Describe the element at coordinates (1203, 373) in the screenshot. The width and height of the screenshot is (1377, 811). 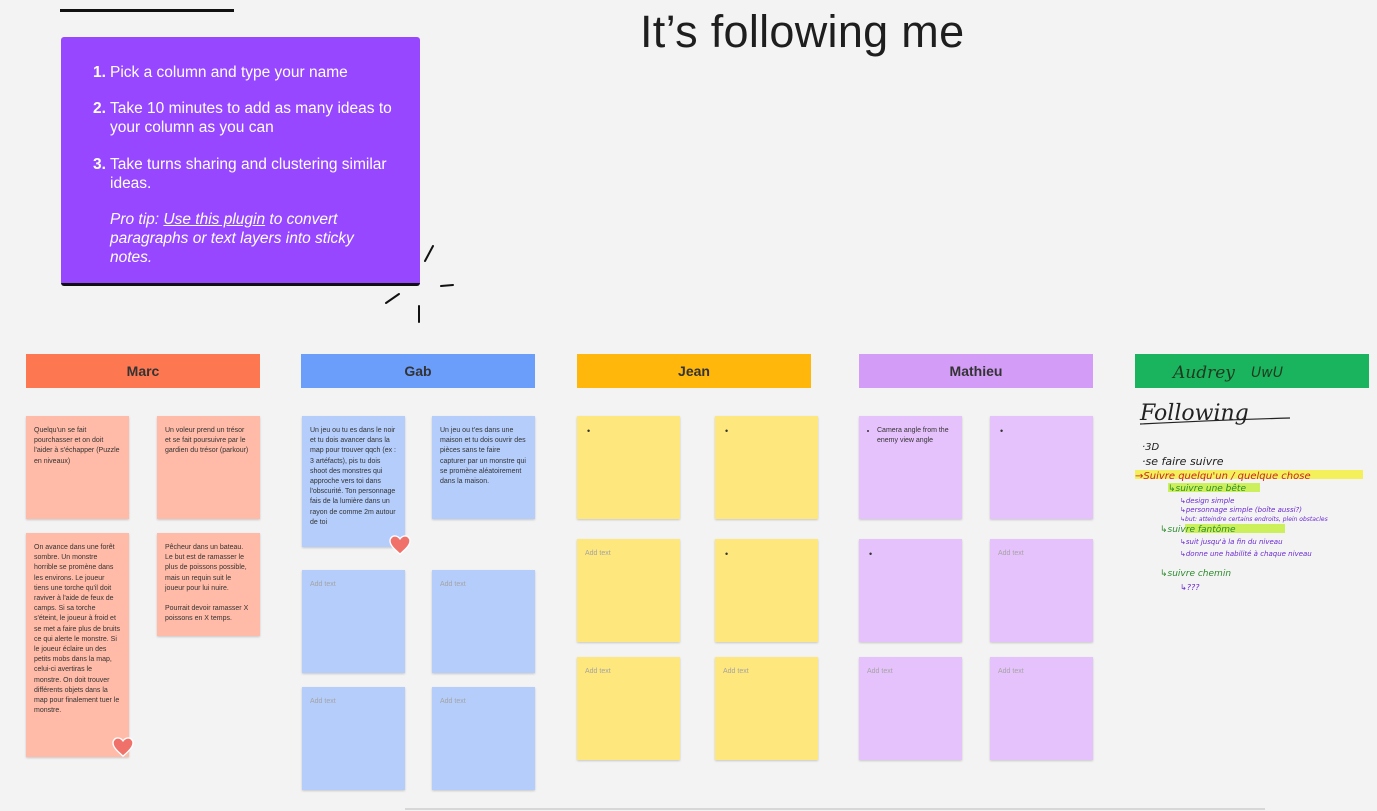
I see `header-name: Audrey` at that location.